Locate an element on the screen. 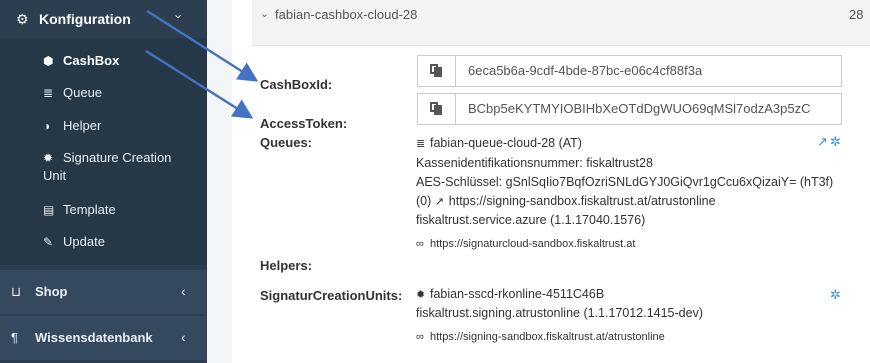 This screenshot has width=870, height=363. copy-accesstoken-button is located at coordinates (437, 109).